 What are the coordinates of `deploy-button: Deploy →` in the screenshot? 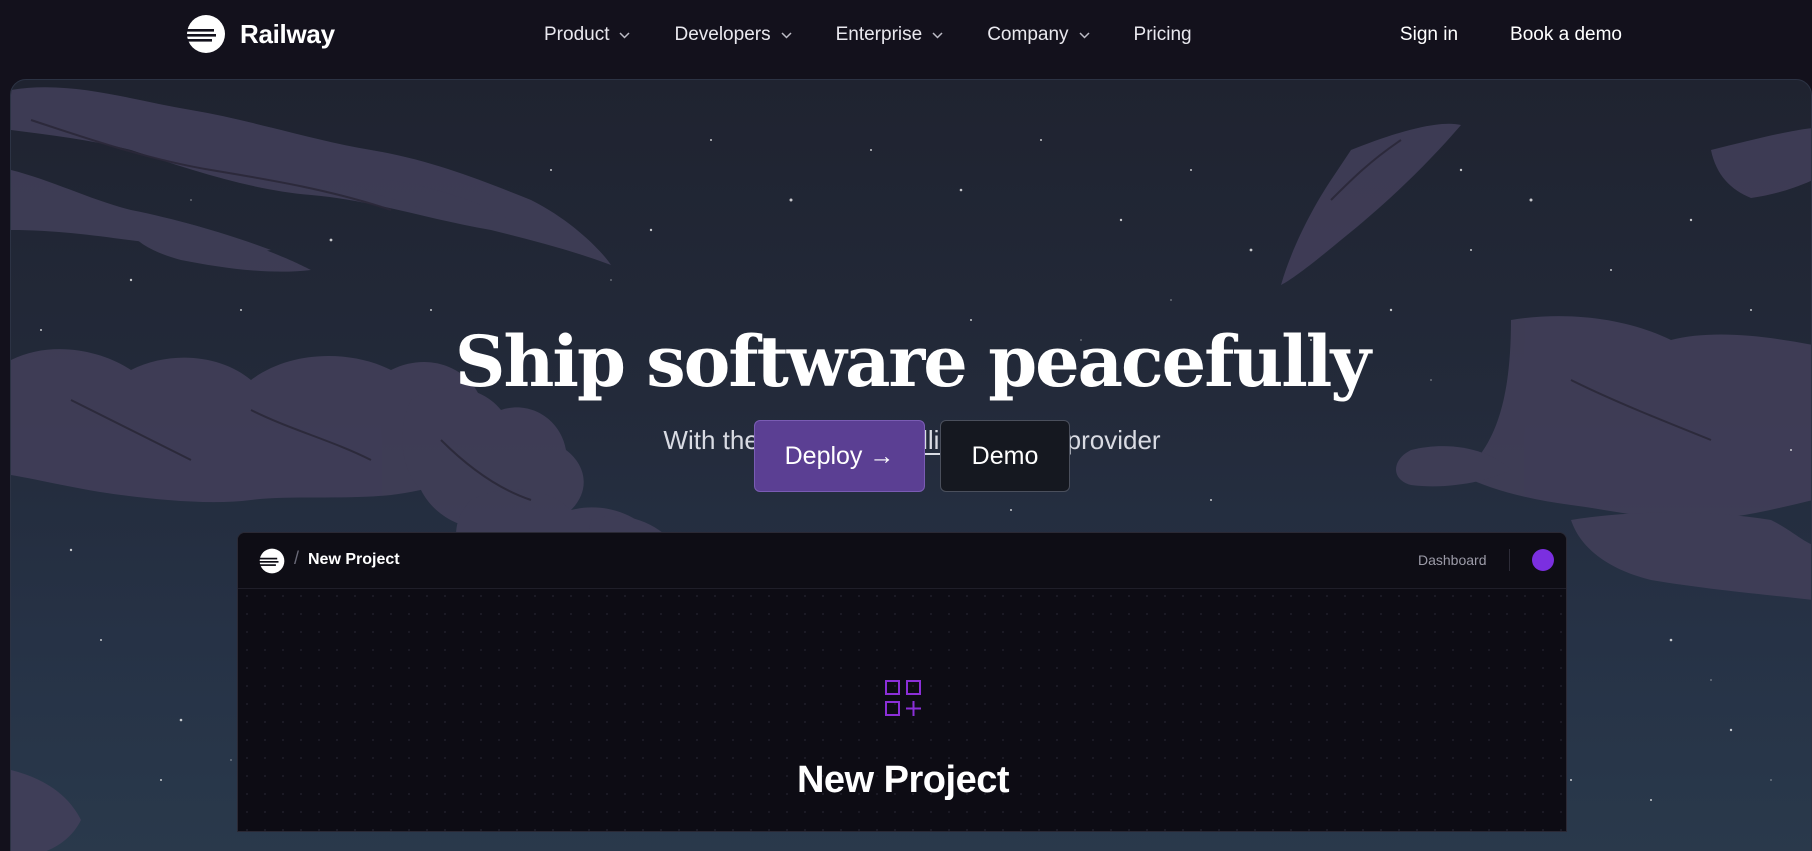 It's located at (839, 456).